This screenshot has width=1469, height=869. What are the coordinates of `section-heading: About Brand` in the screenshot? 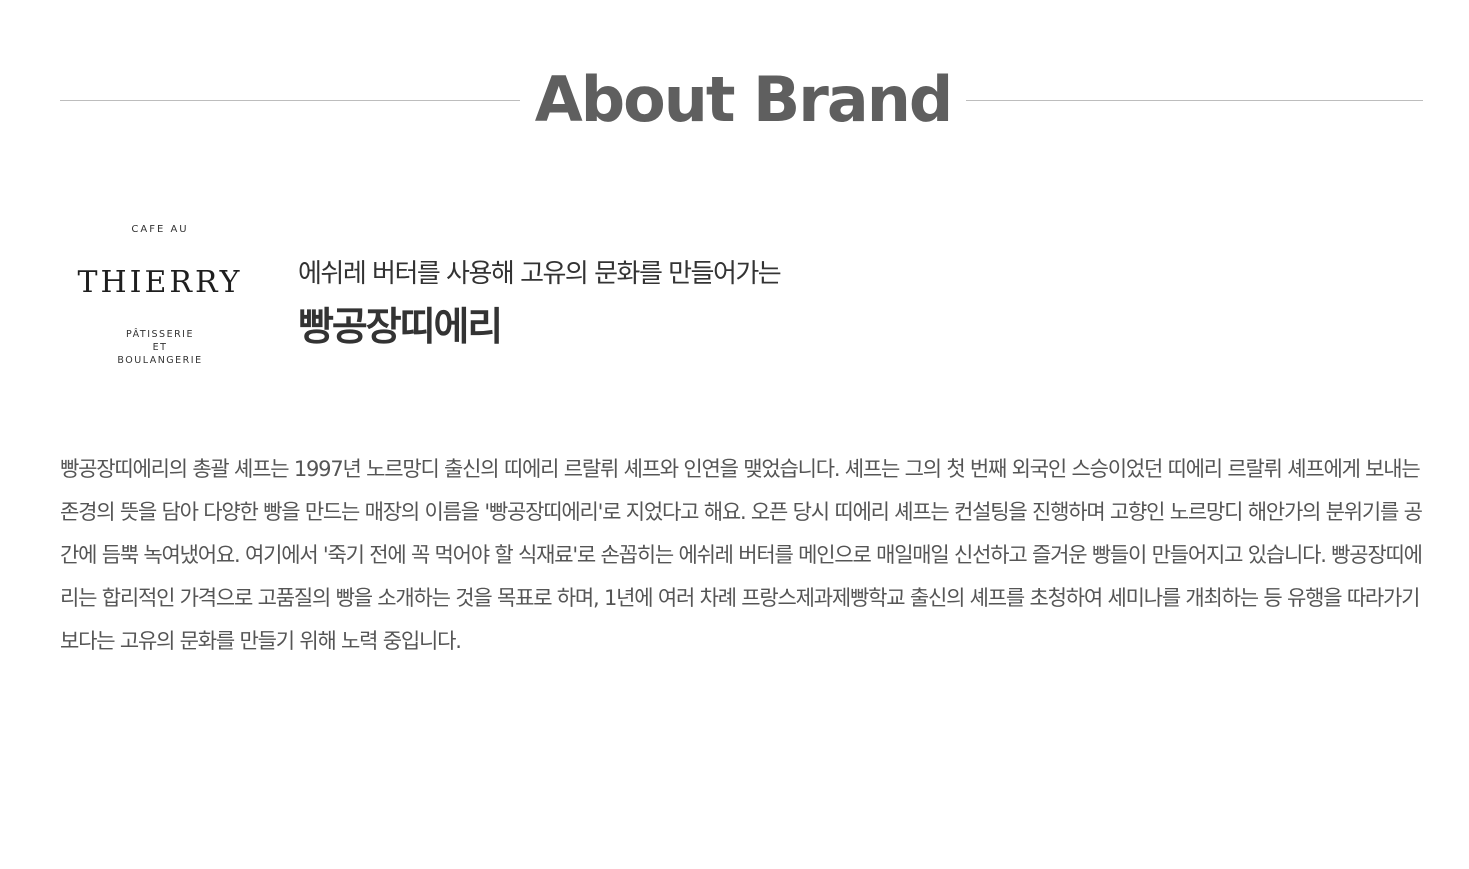 It's located at (741, 100).